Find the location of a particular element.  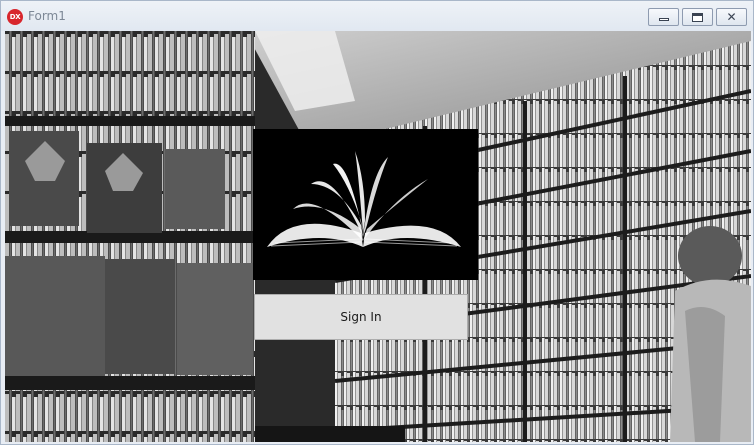

title-bar: DX Form1 ✕ is located at coordinates (377, 16).